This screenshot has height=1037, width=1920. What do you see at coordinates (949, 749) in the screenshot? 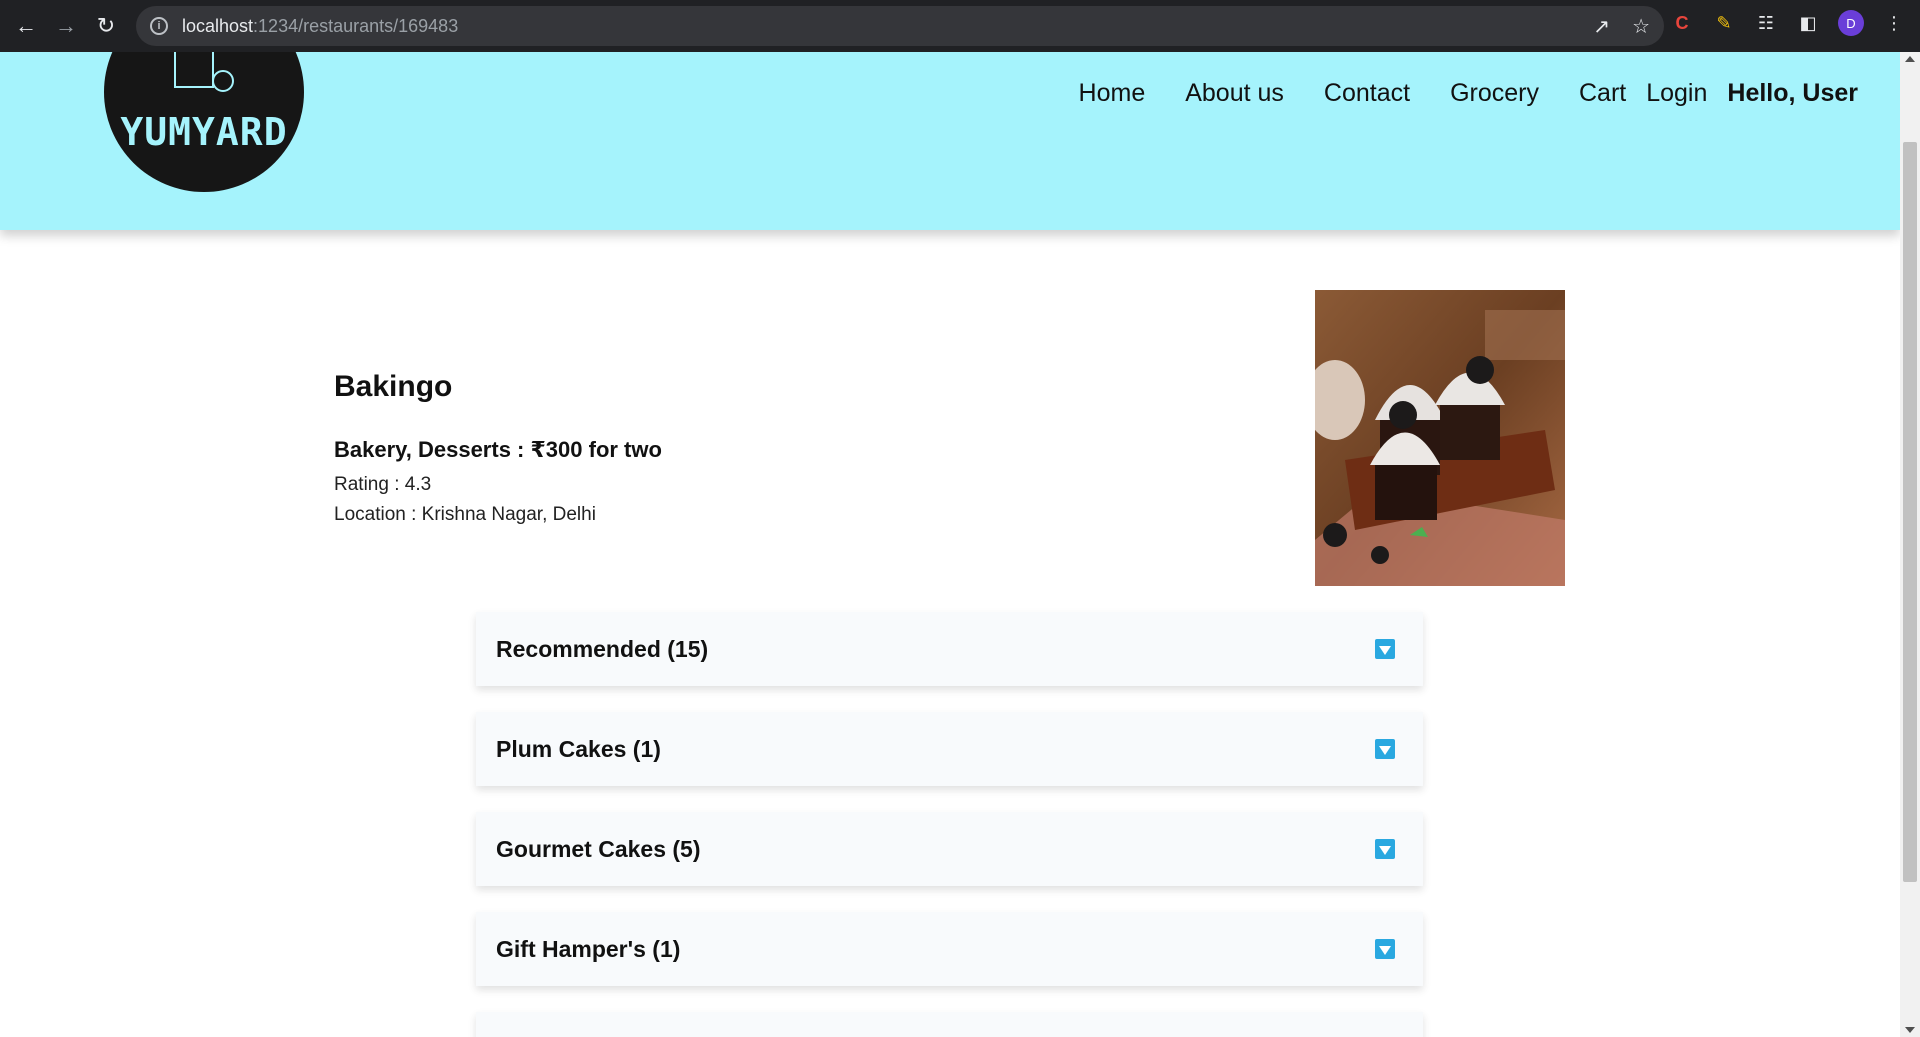
I see `accordion-plum-cakes: Plum Cakes (1)` at bounding box center [949, 749].